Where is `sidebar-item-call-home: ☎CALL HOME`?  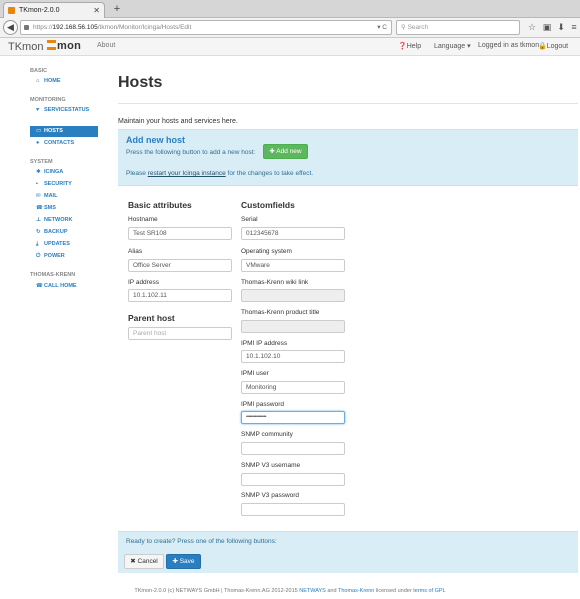
sidebar-item-call-home: ☎CALL HOME is located at coordinates (64, 286).